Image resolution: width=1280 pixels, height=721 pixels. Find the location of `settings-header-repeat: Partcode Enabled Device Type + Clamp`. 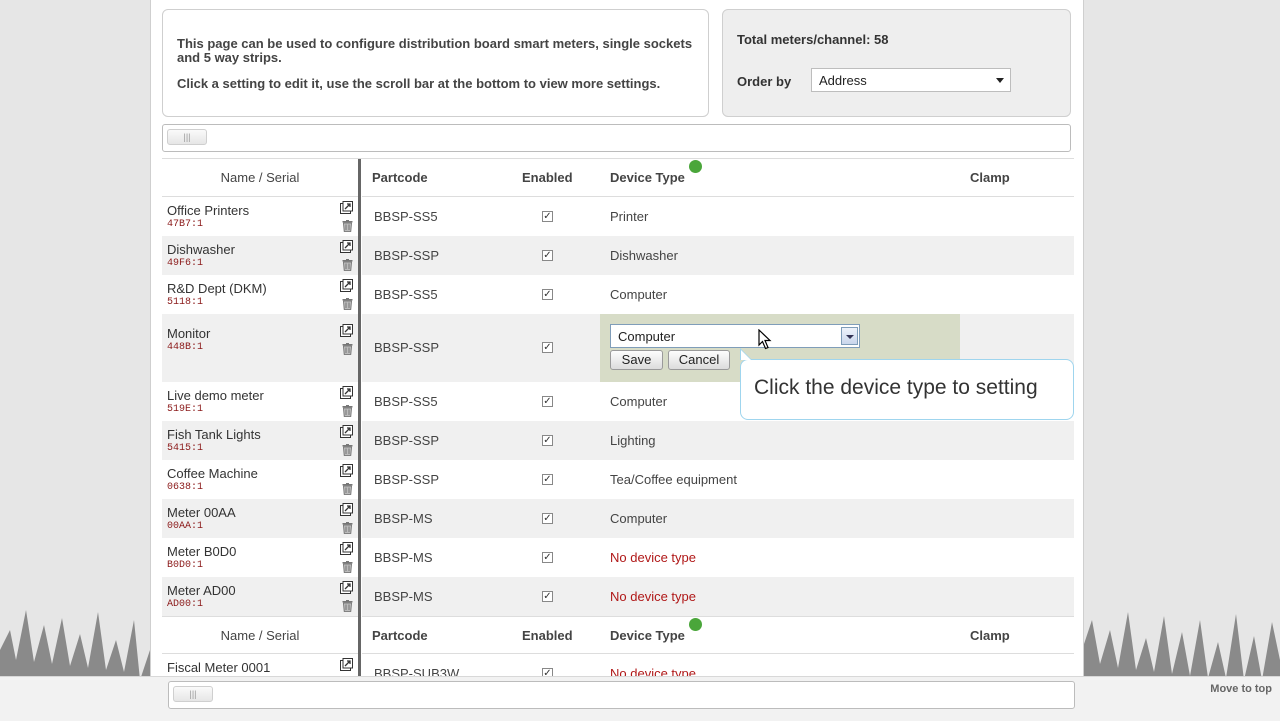

settings-header-repeat: Partcode Enabled Device Type + Clamp is located at coordinates (718, 635).